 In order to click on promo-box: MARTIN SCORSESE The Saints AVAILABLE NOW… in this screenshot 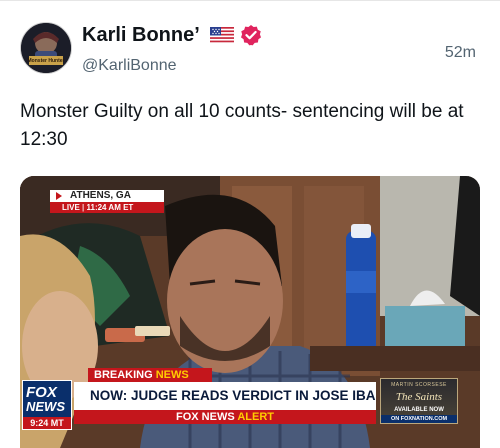, I will do `click(419, 401)`.